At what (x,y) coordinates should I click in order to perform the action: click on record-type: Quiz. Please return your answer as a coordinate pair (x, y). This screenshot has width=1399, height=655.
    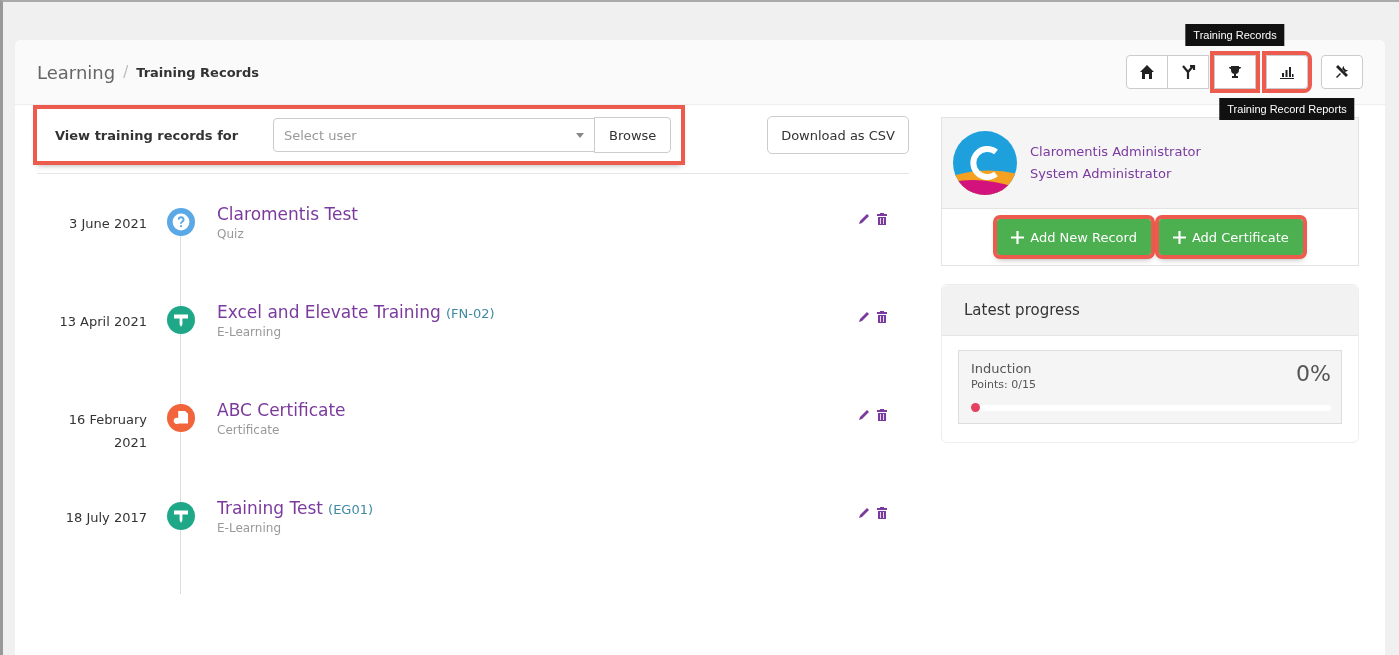
    Looking at the image, I should click on (231, 234).